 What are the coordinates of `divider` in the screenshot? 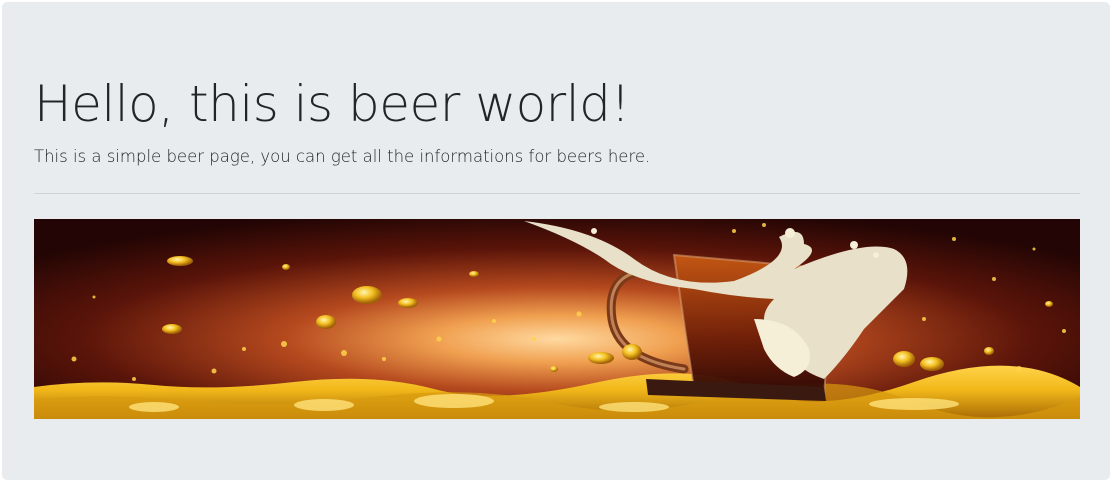 It's located at (557, 193).